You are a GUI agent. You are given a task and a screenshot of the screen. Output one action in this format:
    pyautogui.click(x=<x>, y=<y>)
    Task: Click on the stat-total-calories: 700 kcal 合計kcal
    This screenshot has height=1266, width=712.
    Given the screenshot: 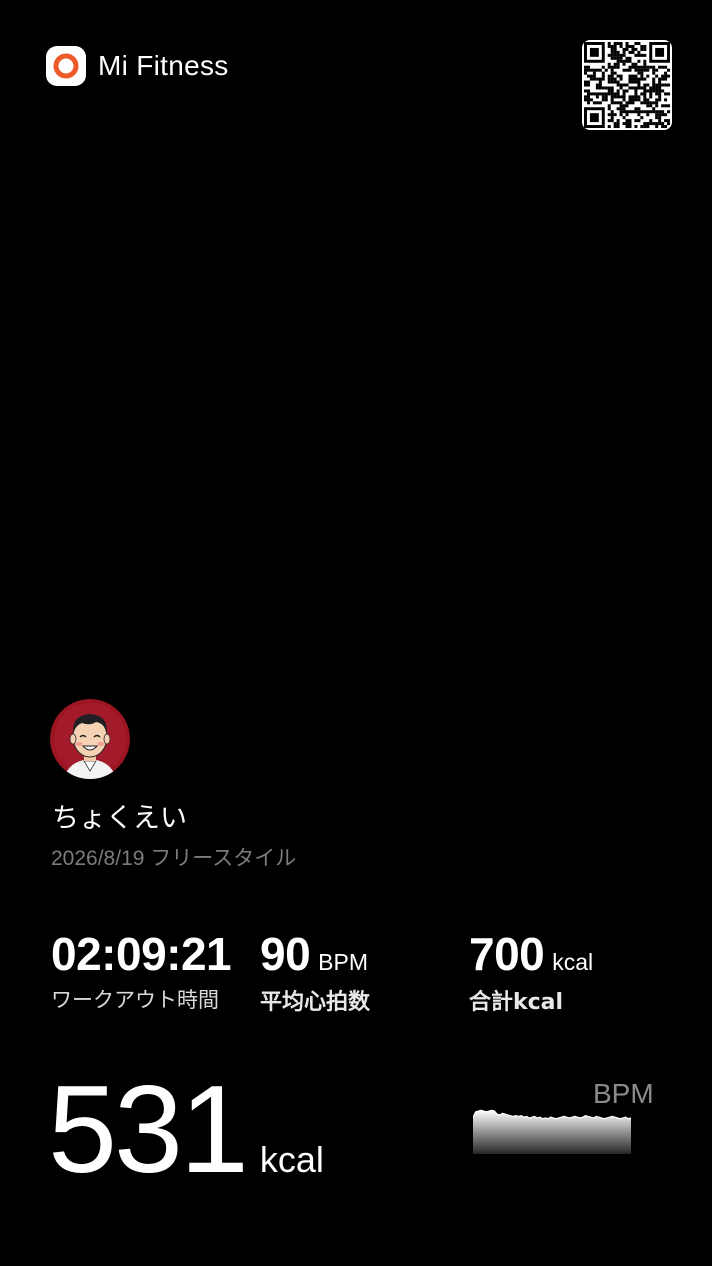 What is the action you would take?
    pyautogui.click(x=531, y=971)
    